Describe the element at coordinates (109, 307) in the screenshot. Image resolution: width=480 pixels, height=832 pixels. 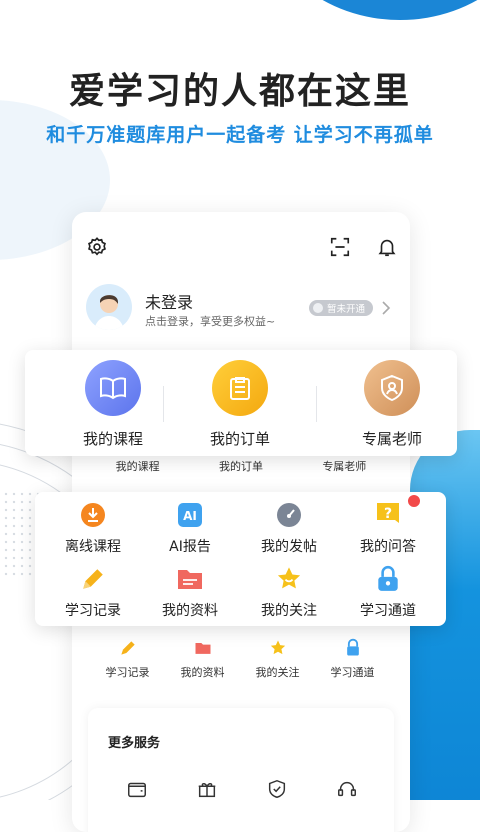
I see `avatar` at that location.